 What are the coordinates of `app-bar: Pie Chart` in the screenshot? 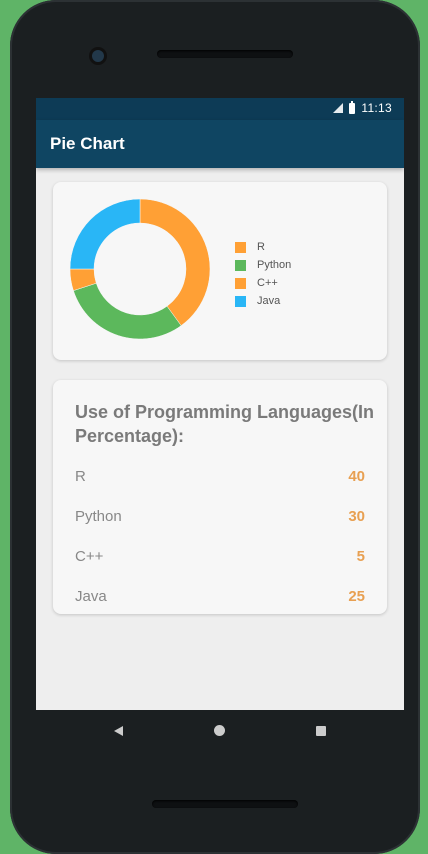 It's located at (220, 144).